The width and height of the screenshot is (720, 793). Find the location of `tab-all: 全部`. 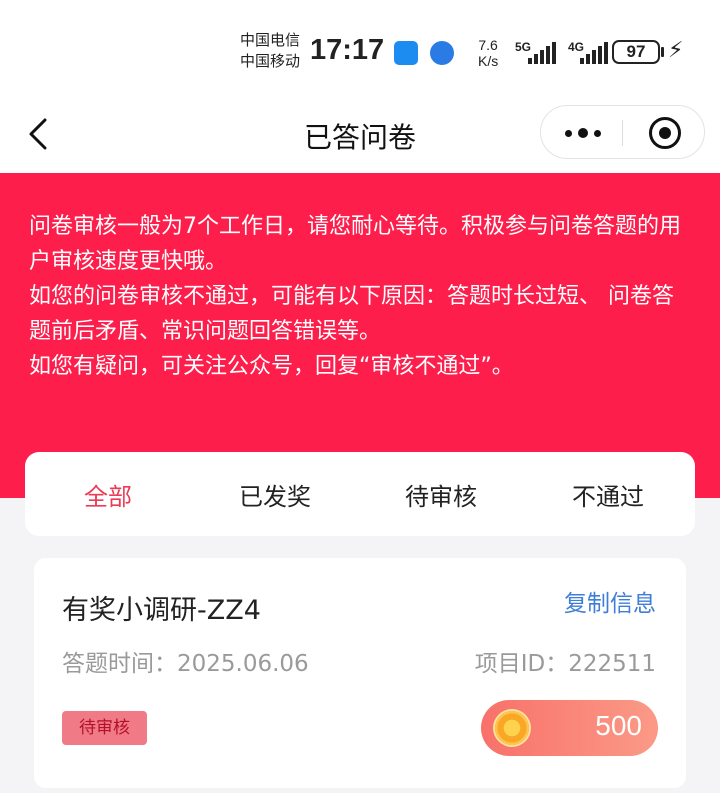

tab-all: 全部 is located at coordinates (108, 494).